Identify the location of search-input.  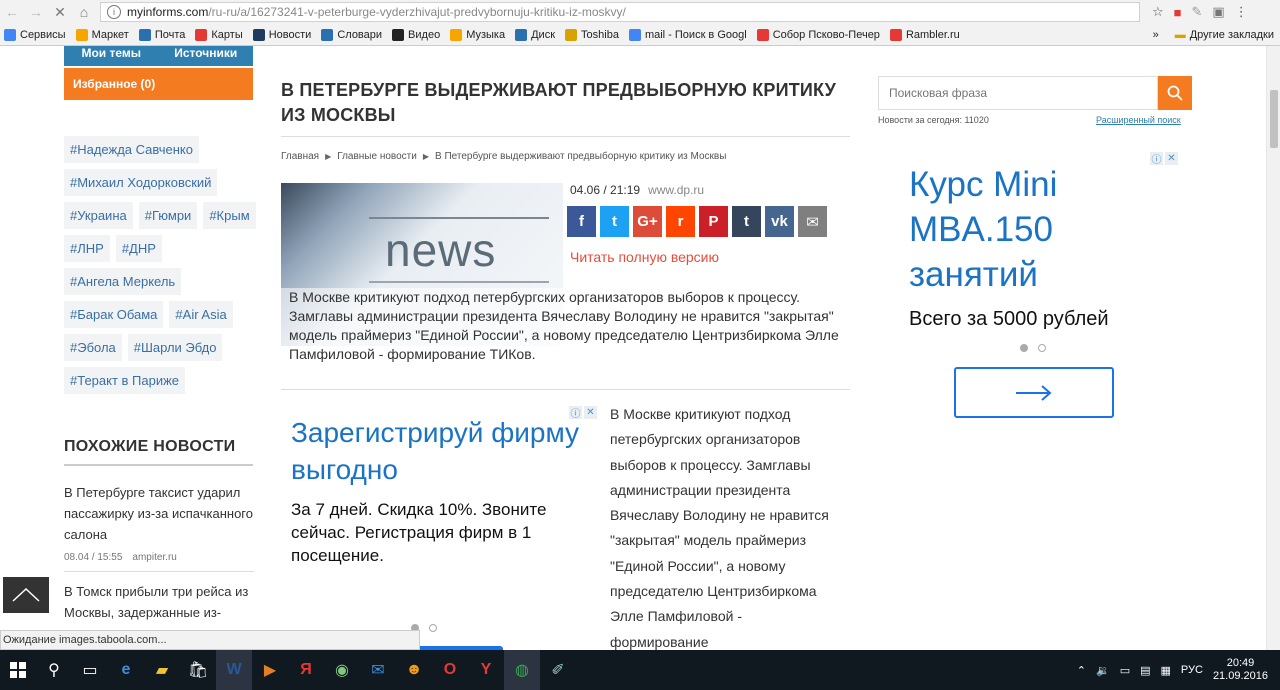
(1018, 93).